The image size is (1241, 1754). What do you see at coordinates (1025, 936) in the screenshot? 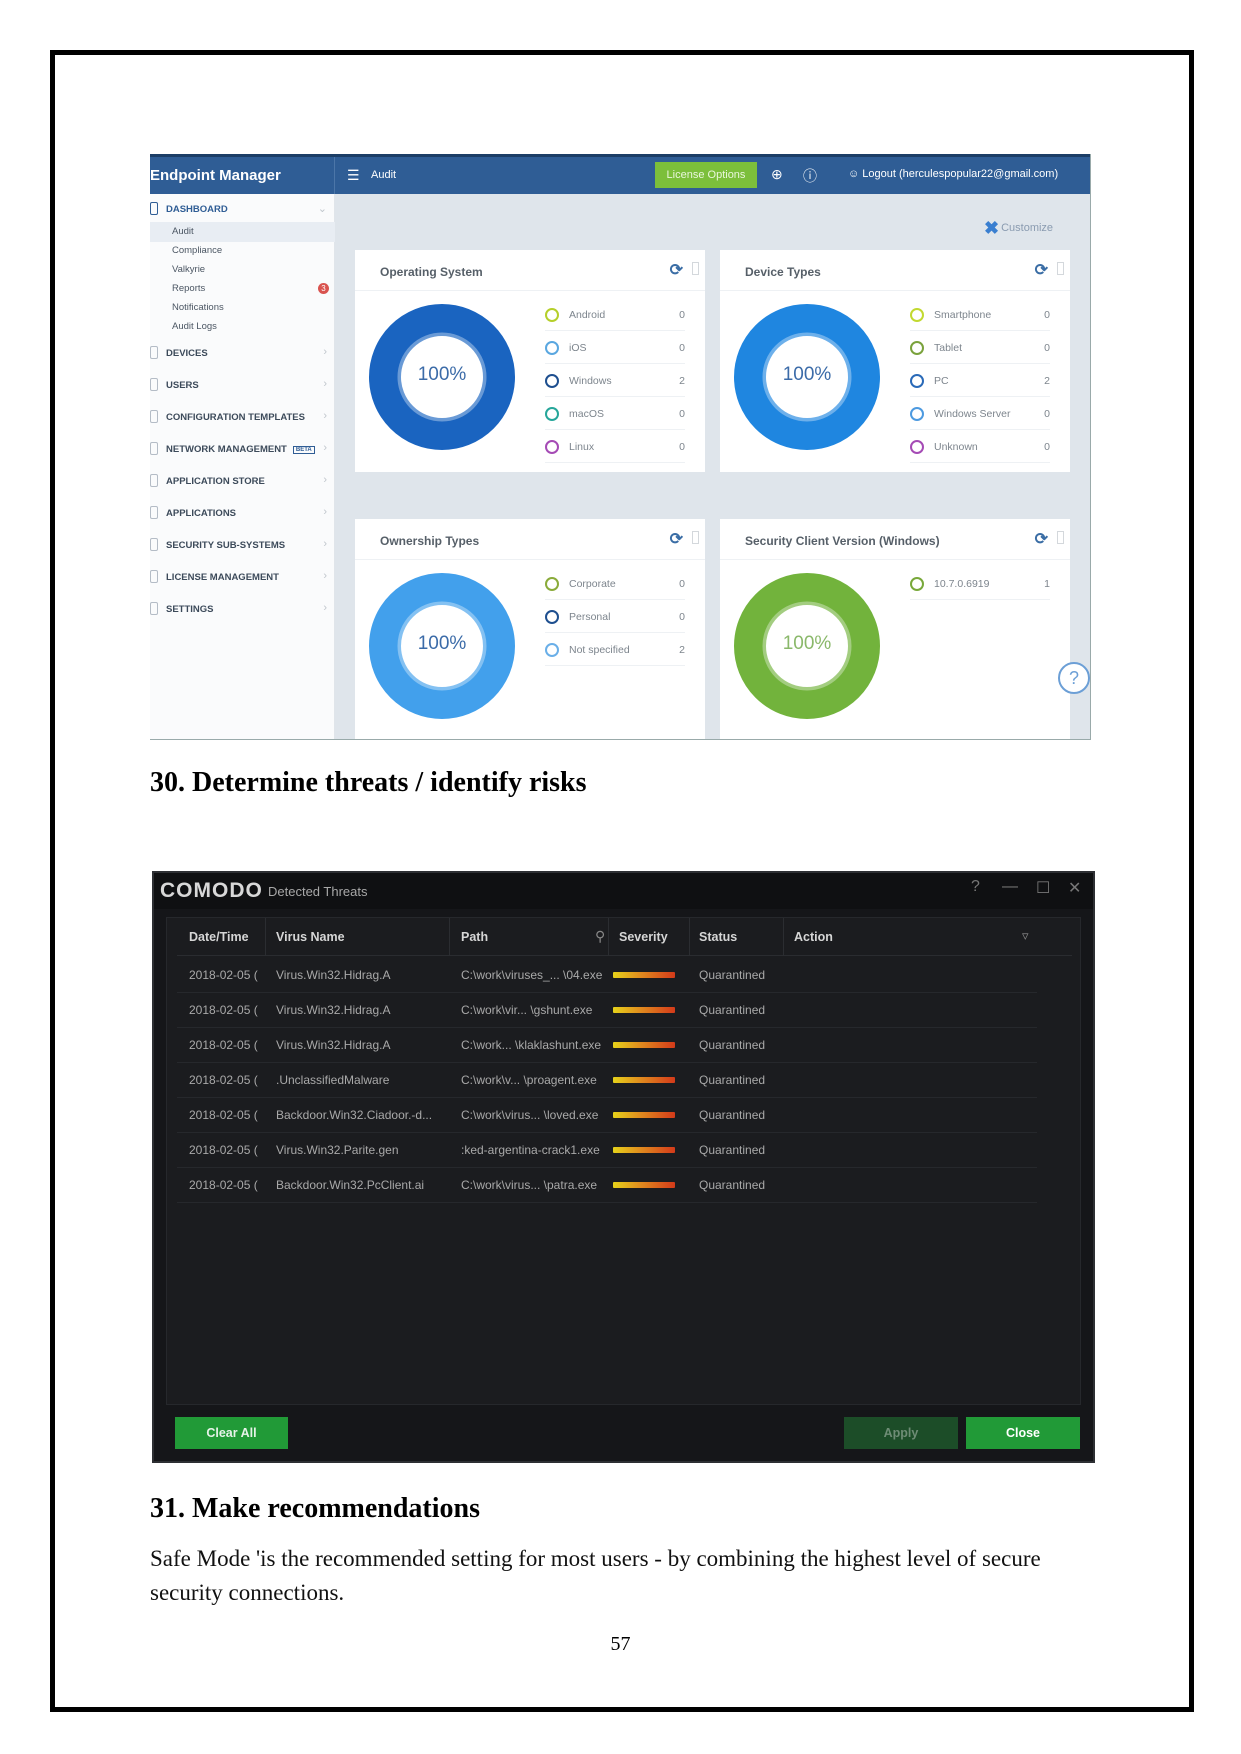
I see `filter-icon: ▿` at bounding box center [1025, 936].